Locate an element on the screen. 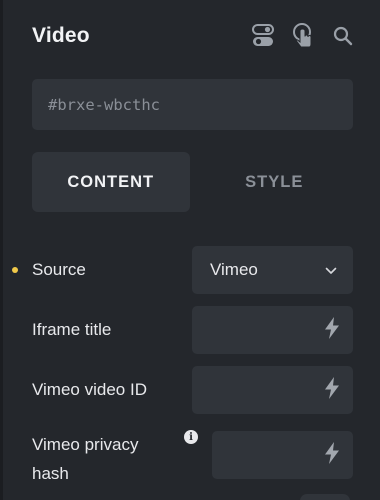 The height and width of the screenshot is (500, 380). toggle-icon is located at coordinates (263, 36).